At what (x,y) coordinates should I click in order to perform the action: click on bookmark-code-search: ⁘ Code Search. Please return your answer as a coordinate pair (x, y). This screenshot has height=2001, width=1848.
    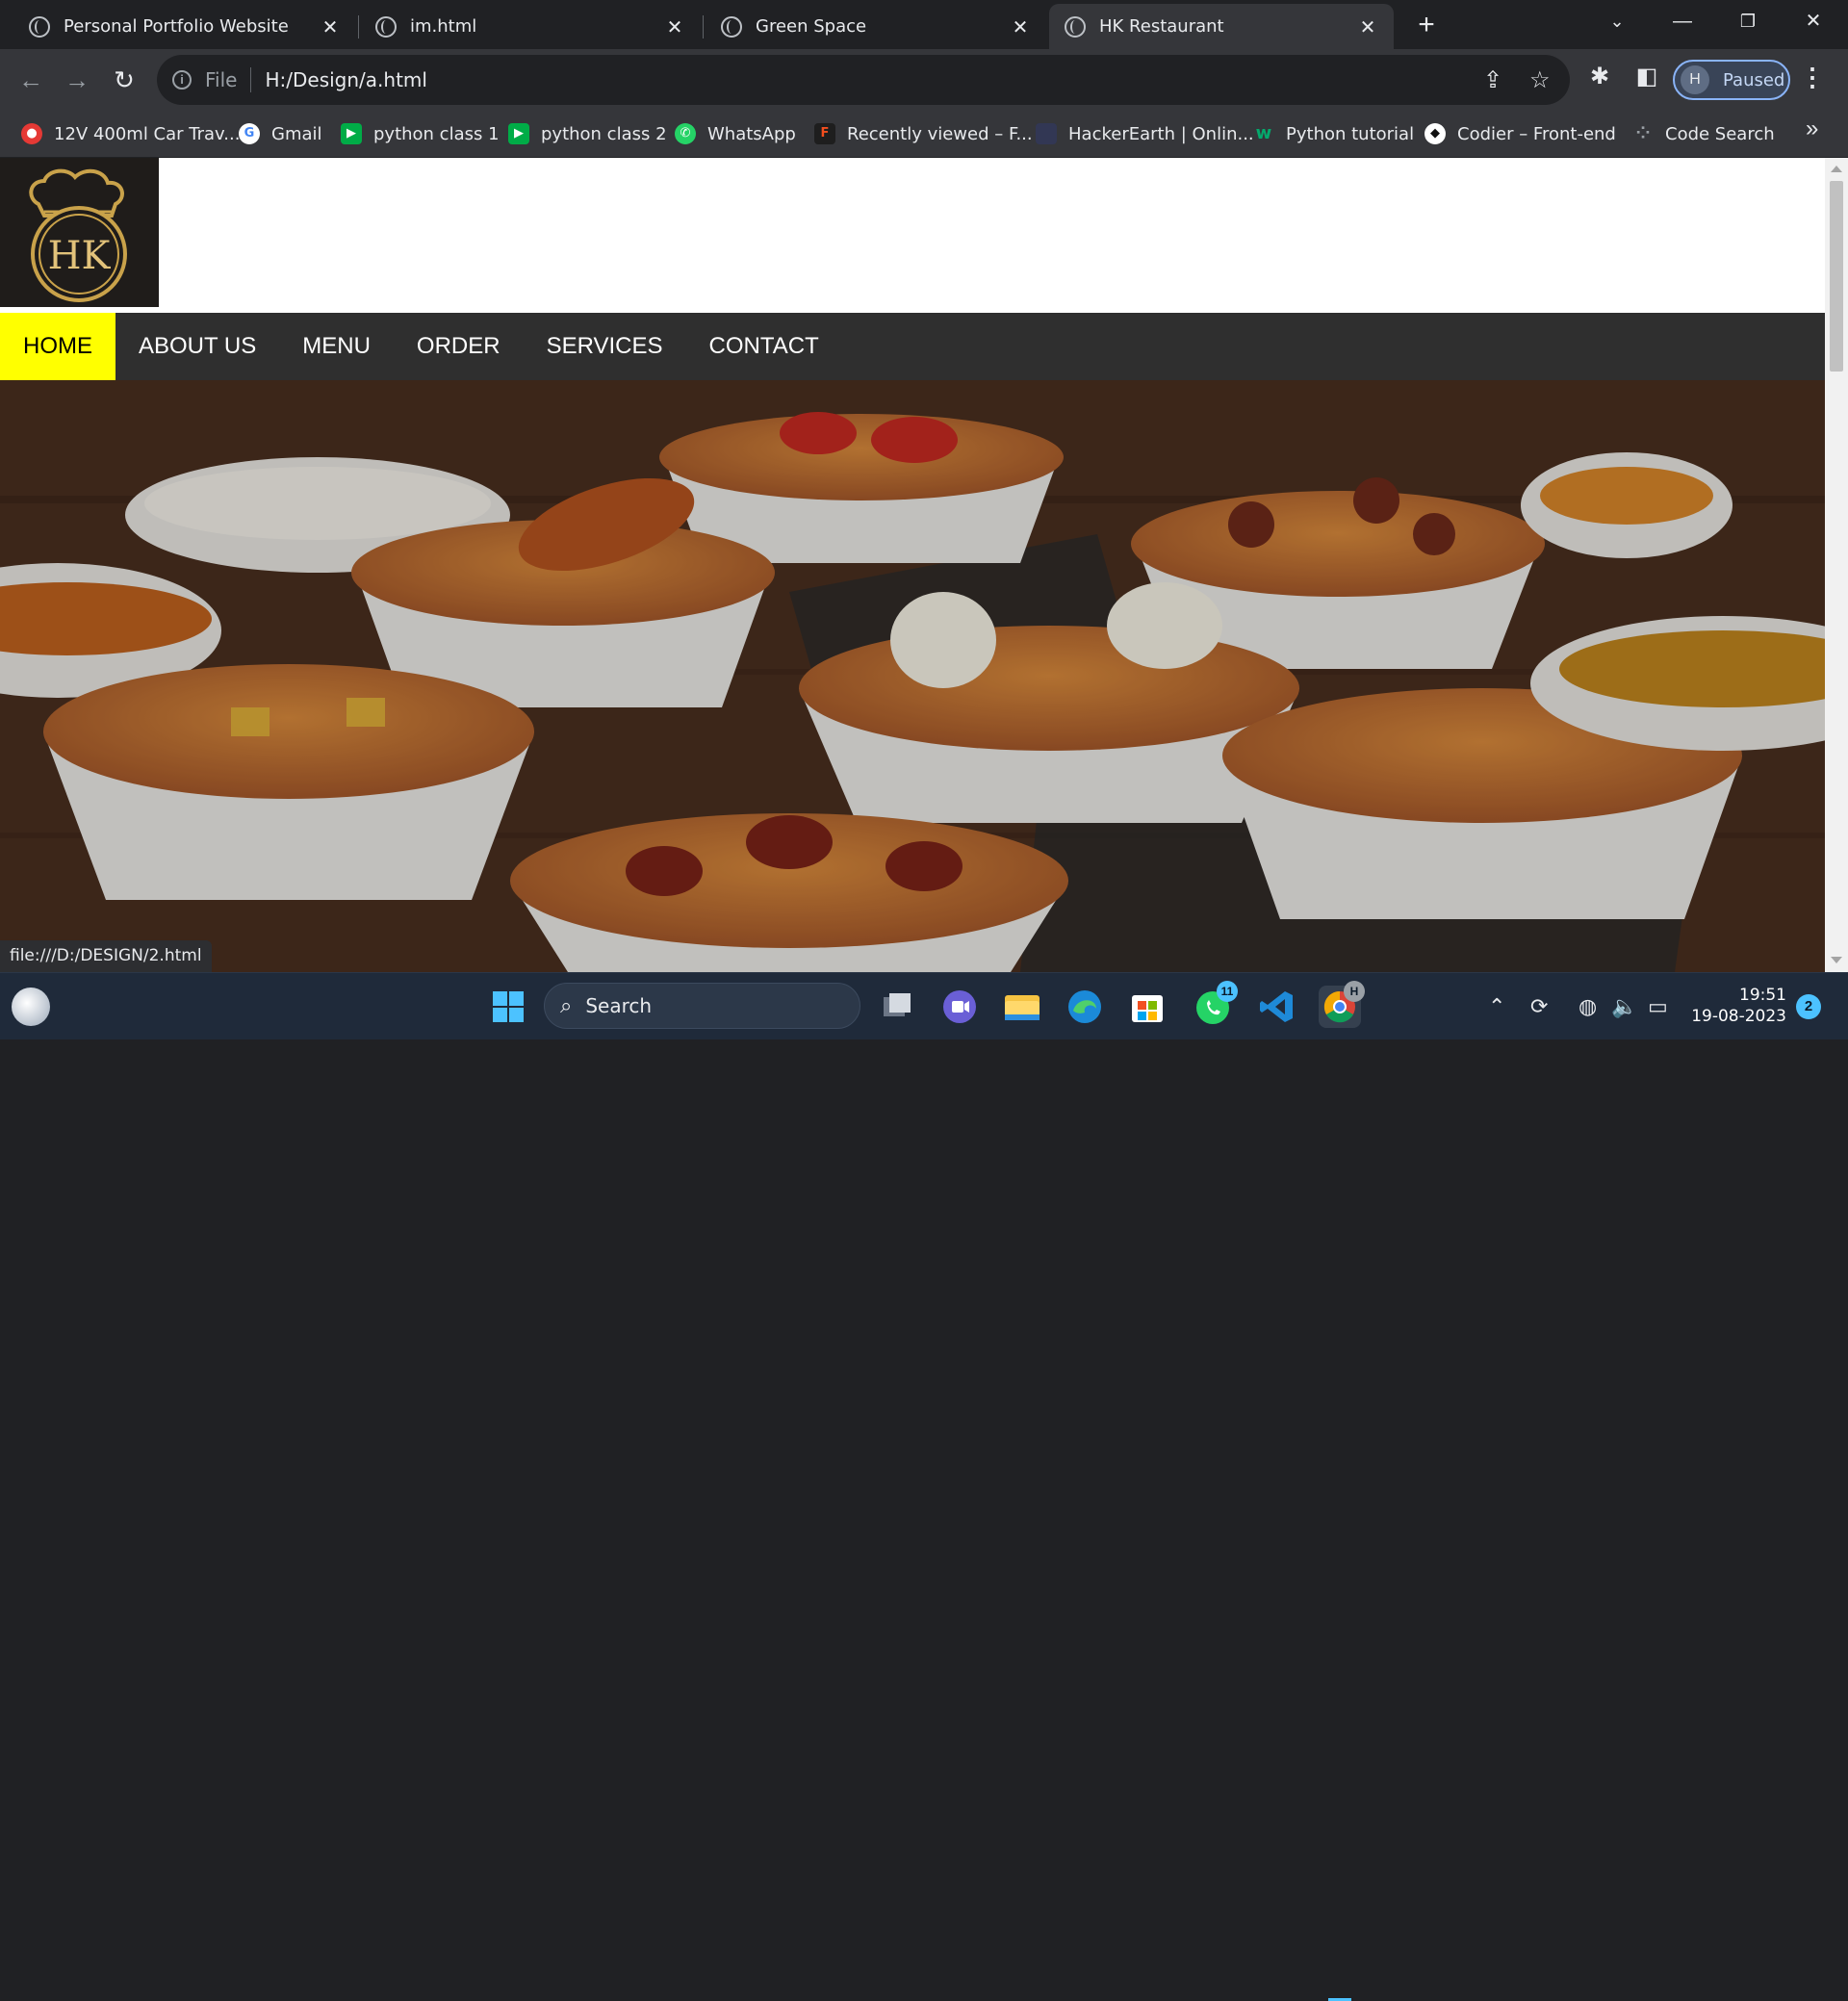
    Looking at the image, I should click on (1703, 133).